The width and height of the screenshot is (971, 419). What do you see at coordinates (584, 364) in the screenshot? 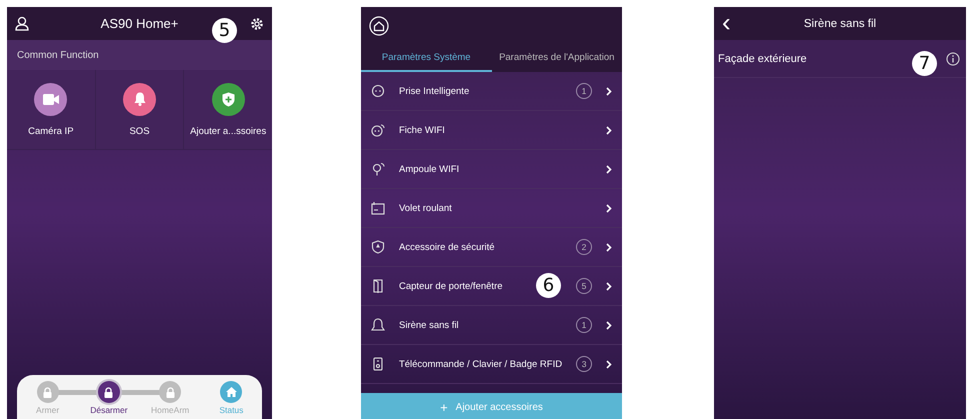
I see `count-badge: 3` at bounding box center [584, 364].